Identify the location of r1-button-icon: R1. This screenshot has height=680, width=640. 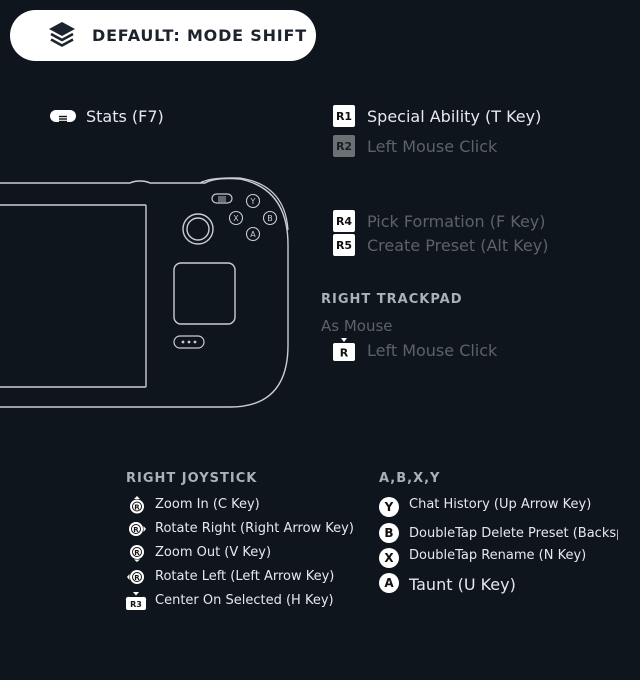
(344, 116).